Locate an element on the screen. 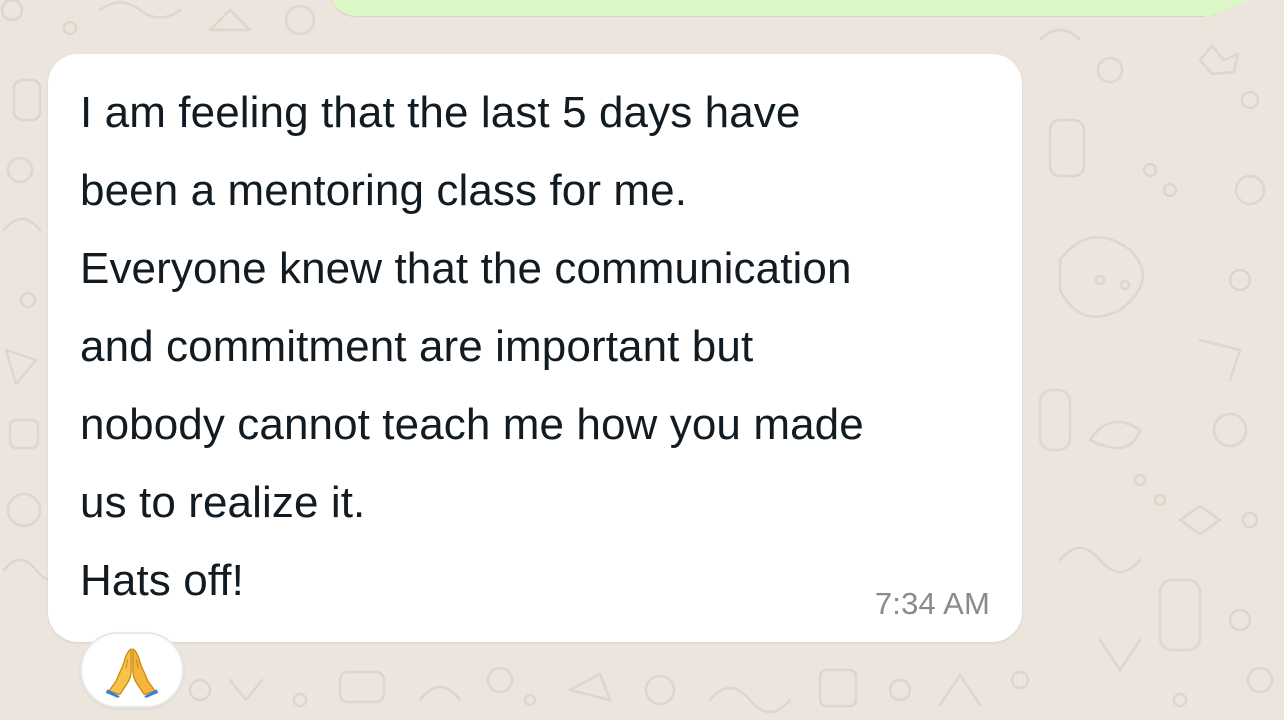 The image size is (1284, 720). message-line: Hats off! is located at coordinates (162, 580).